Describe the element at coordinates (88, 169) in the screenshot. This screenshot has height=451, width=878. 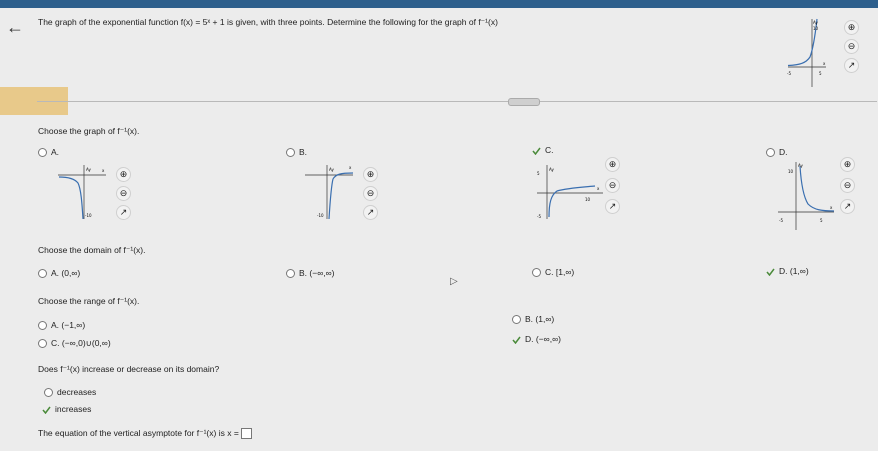
I see `graph-a-label-y: Ay` at that location.